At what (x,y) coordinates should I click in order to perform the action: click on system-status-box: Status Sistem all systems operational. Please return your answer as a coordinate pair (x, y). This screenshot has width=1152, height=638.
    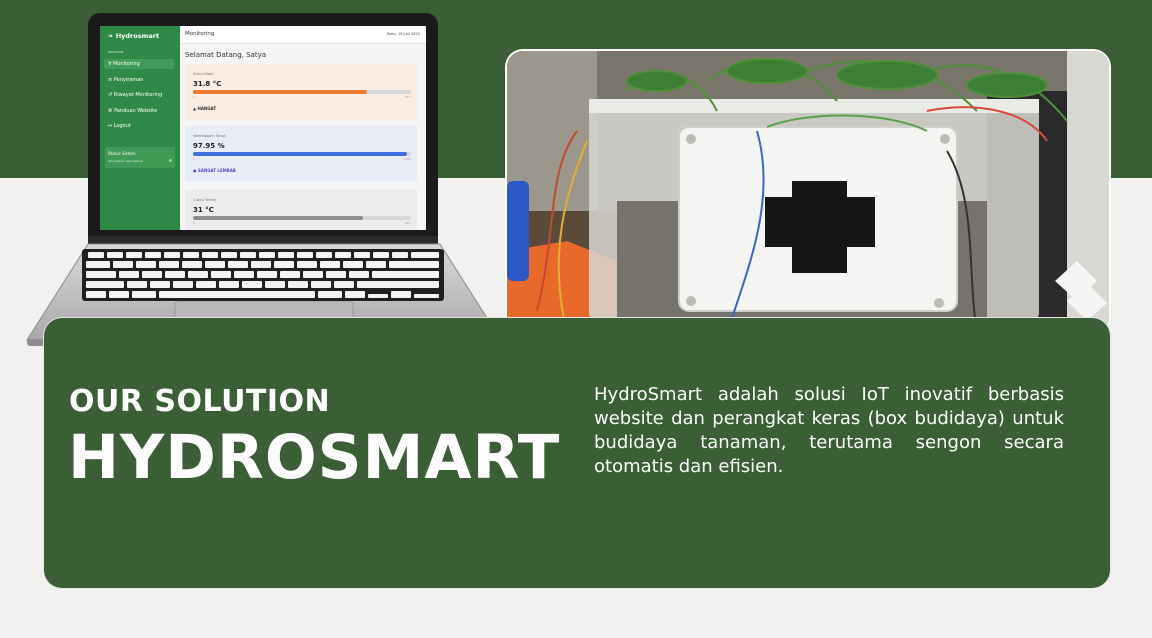
    Looking at the image, I should click on (140, 157).